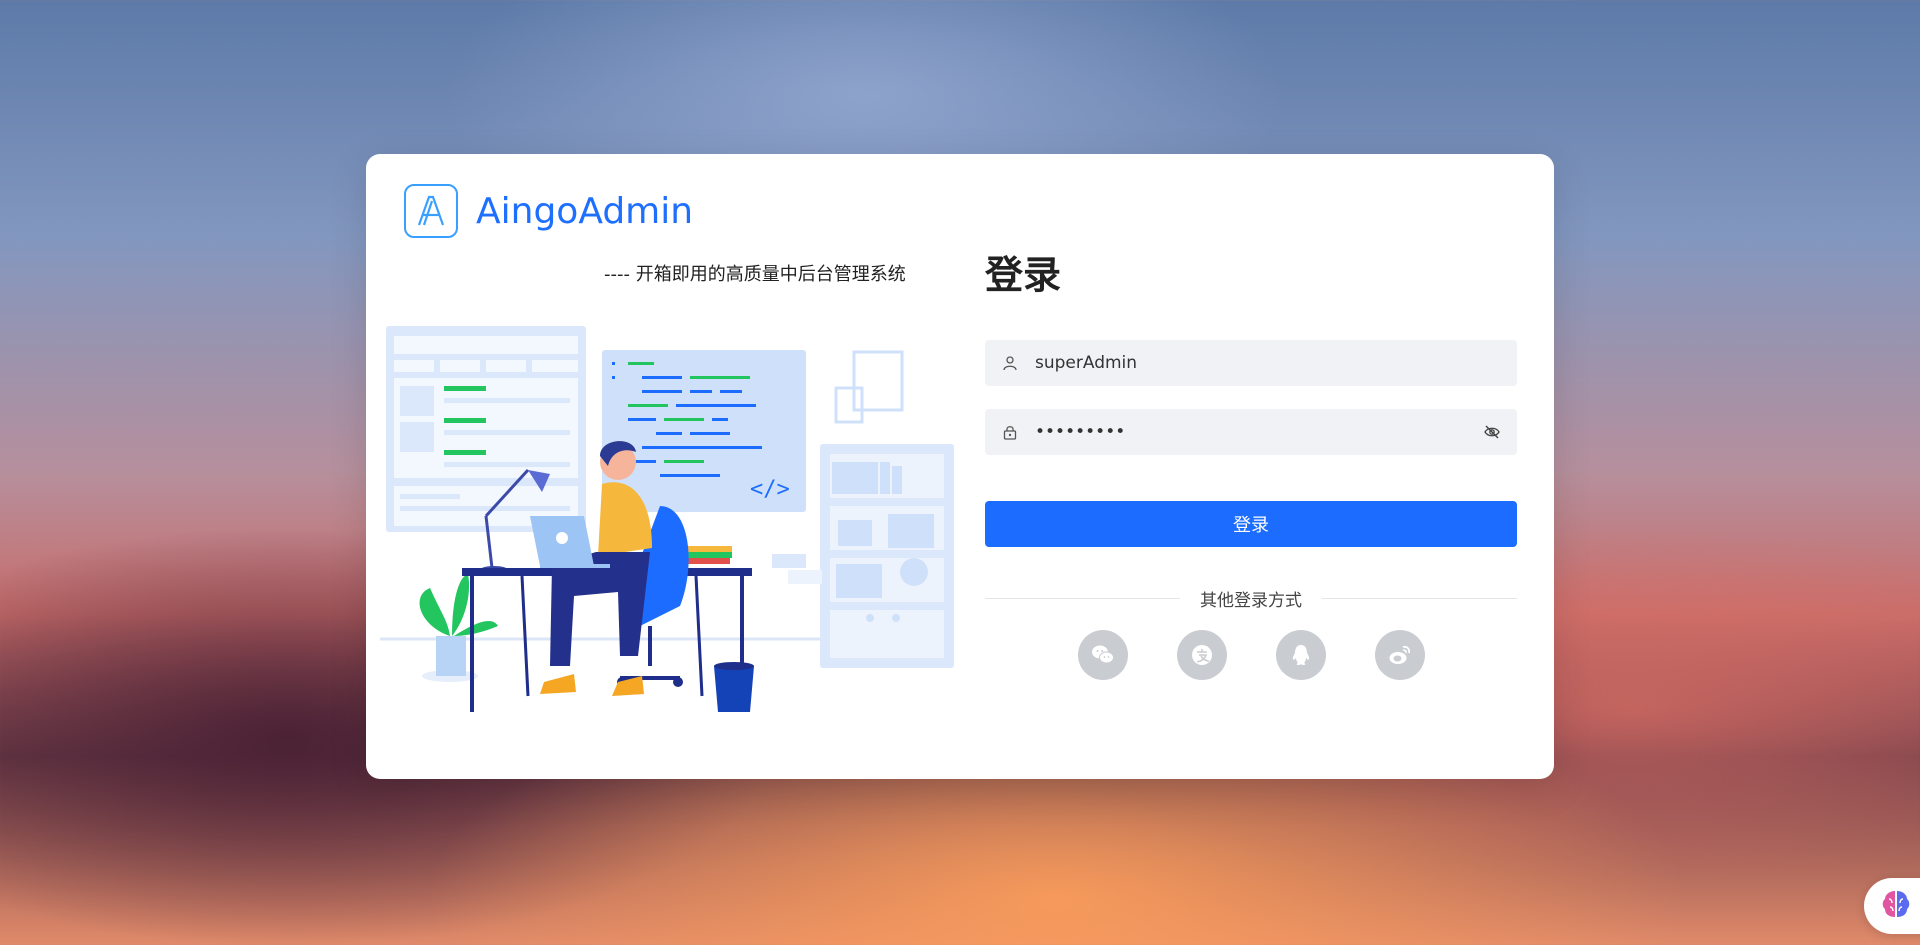 This screenshot has height=945, width=1920. I want to click on social-login-list, so click(1251, 655).